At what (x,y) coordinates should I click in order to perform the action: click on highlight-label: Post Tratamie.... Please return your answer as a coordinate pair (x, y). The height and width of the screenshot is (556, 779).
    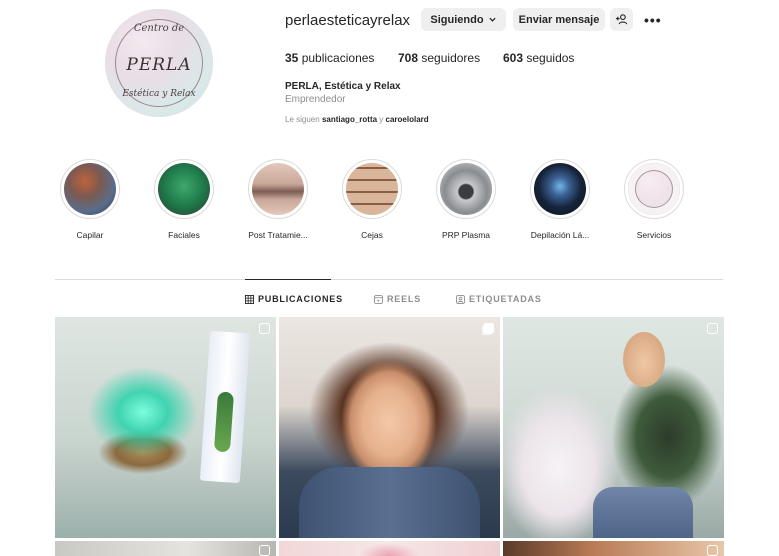
    Looking at the image, I should click on (278, 235).